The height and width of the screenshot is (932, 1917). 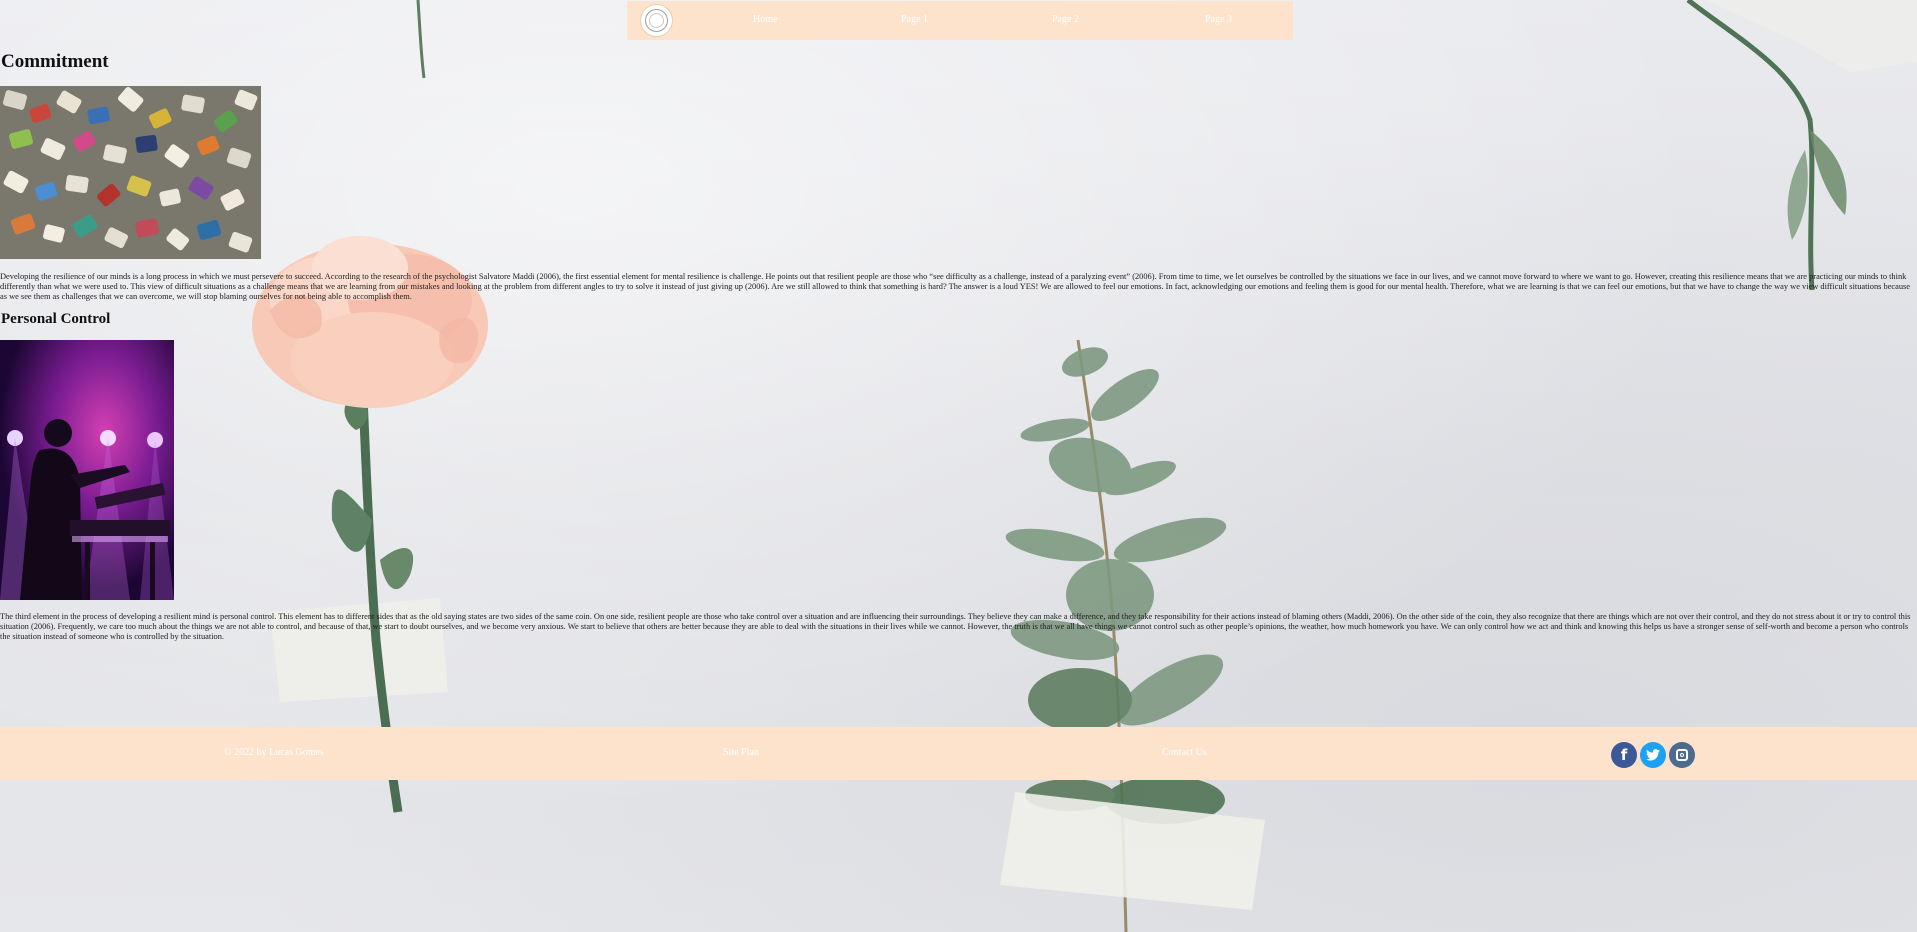 I want to click on jigsaw-puzzle-photo, so click(x=130, y=172).